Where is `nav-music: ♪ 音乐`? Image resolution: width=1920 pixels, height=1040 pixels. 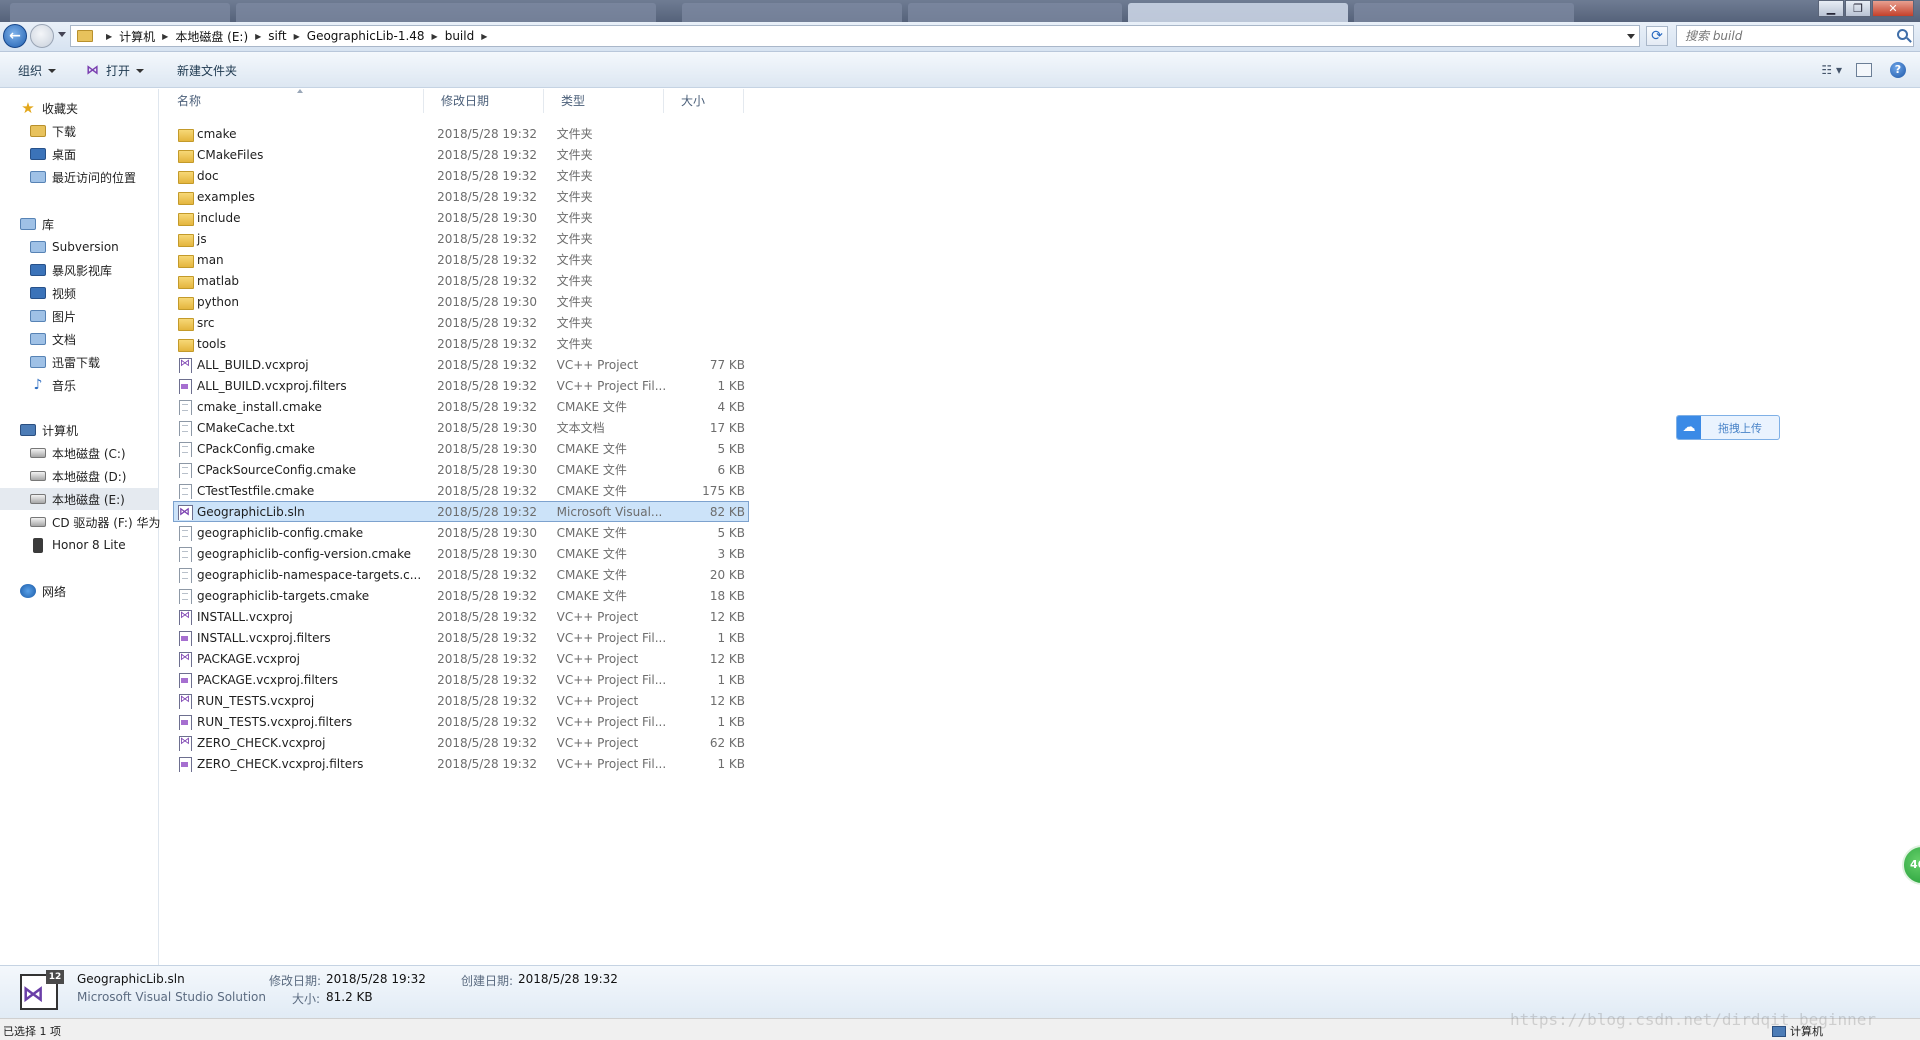 nav-music: ♪ 音乐 is located at coordinates (79, 385).